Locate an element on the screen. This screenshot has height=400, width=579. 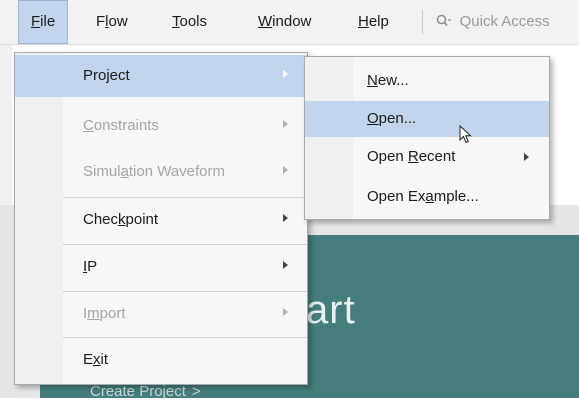
file-menu-item-import: Import is located at coordinates (161, 314).